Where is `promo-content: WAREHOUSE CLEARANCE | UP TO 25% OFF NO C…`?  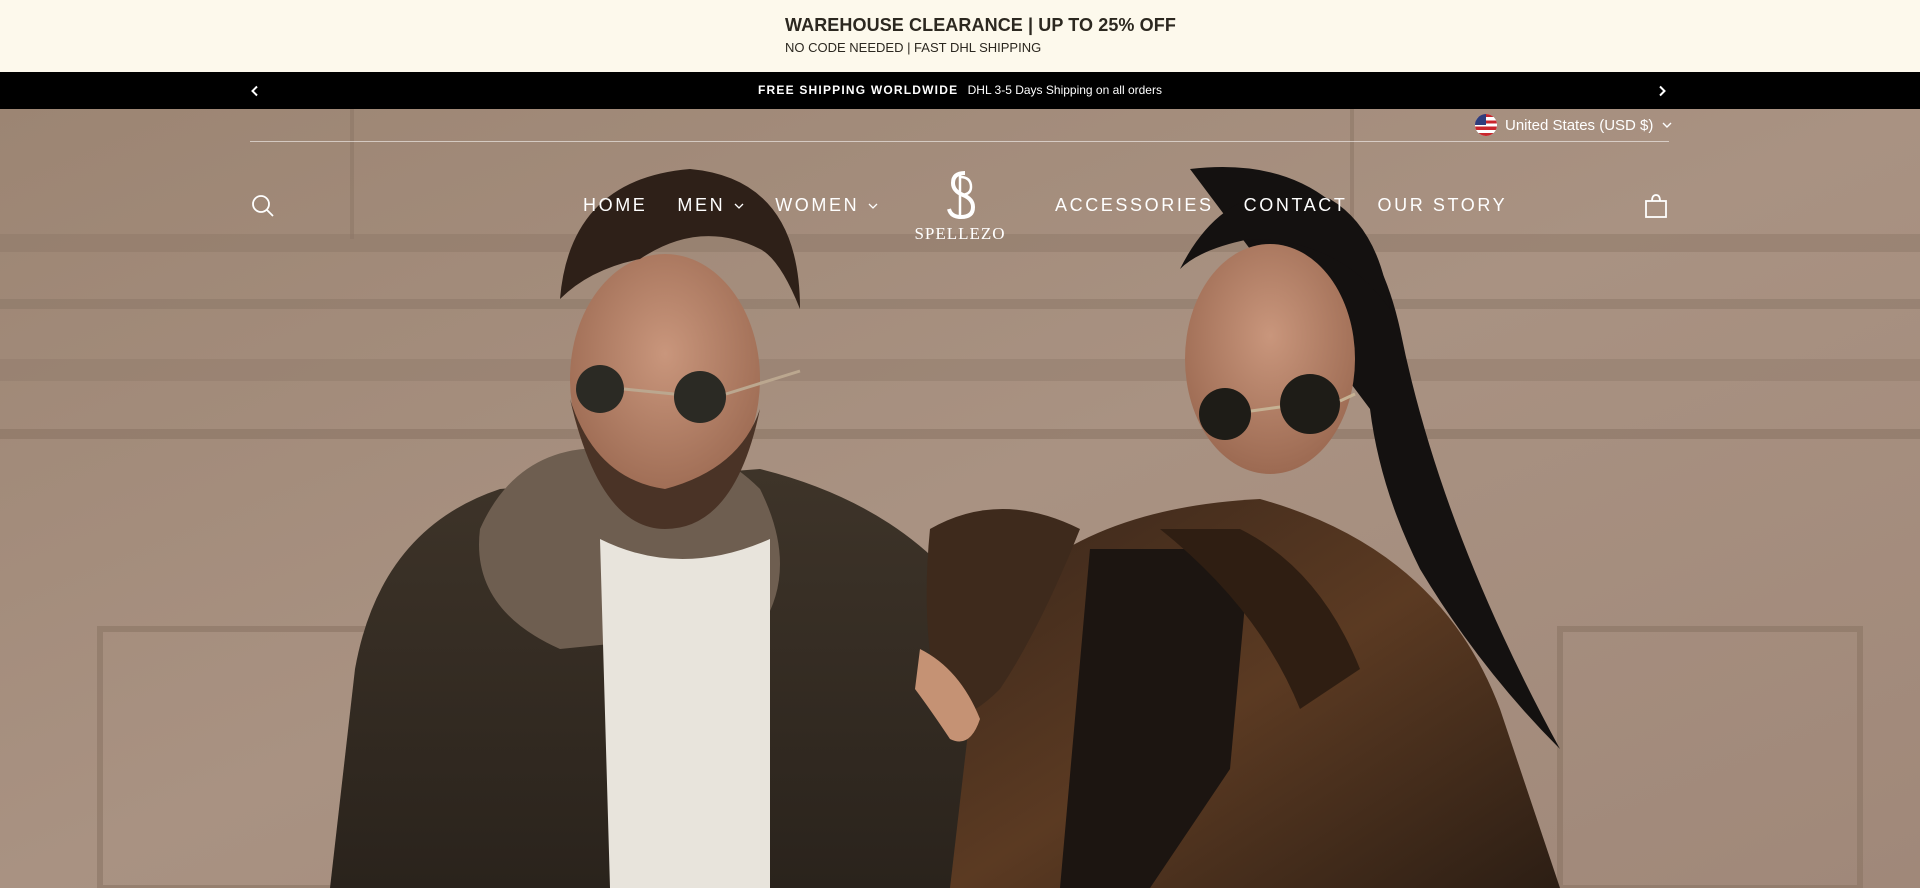
promo-content: WAREHOUSE CLEARANCE | UP TO 25% OFF NO C… is located at coordinates (980, 35).